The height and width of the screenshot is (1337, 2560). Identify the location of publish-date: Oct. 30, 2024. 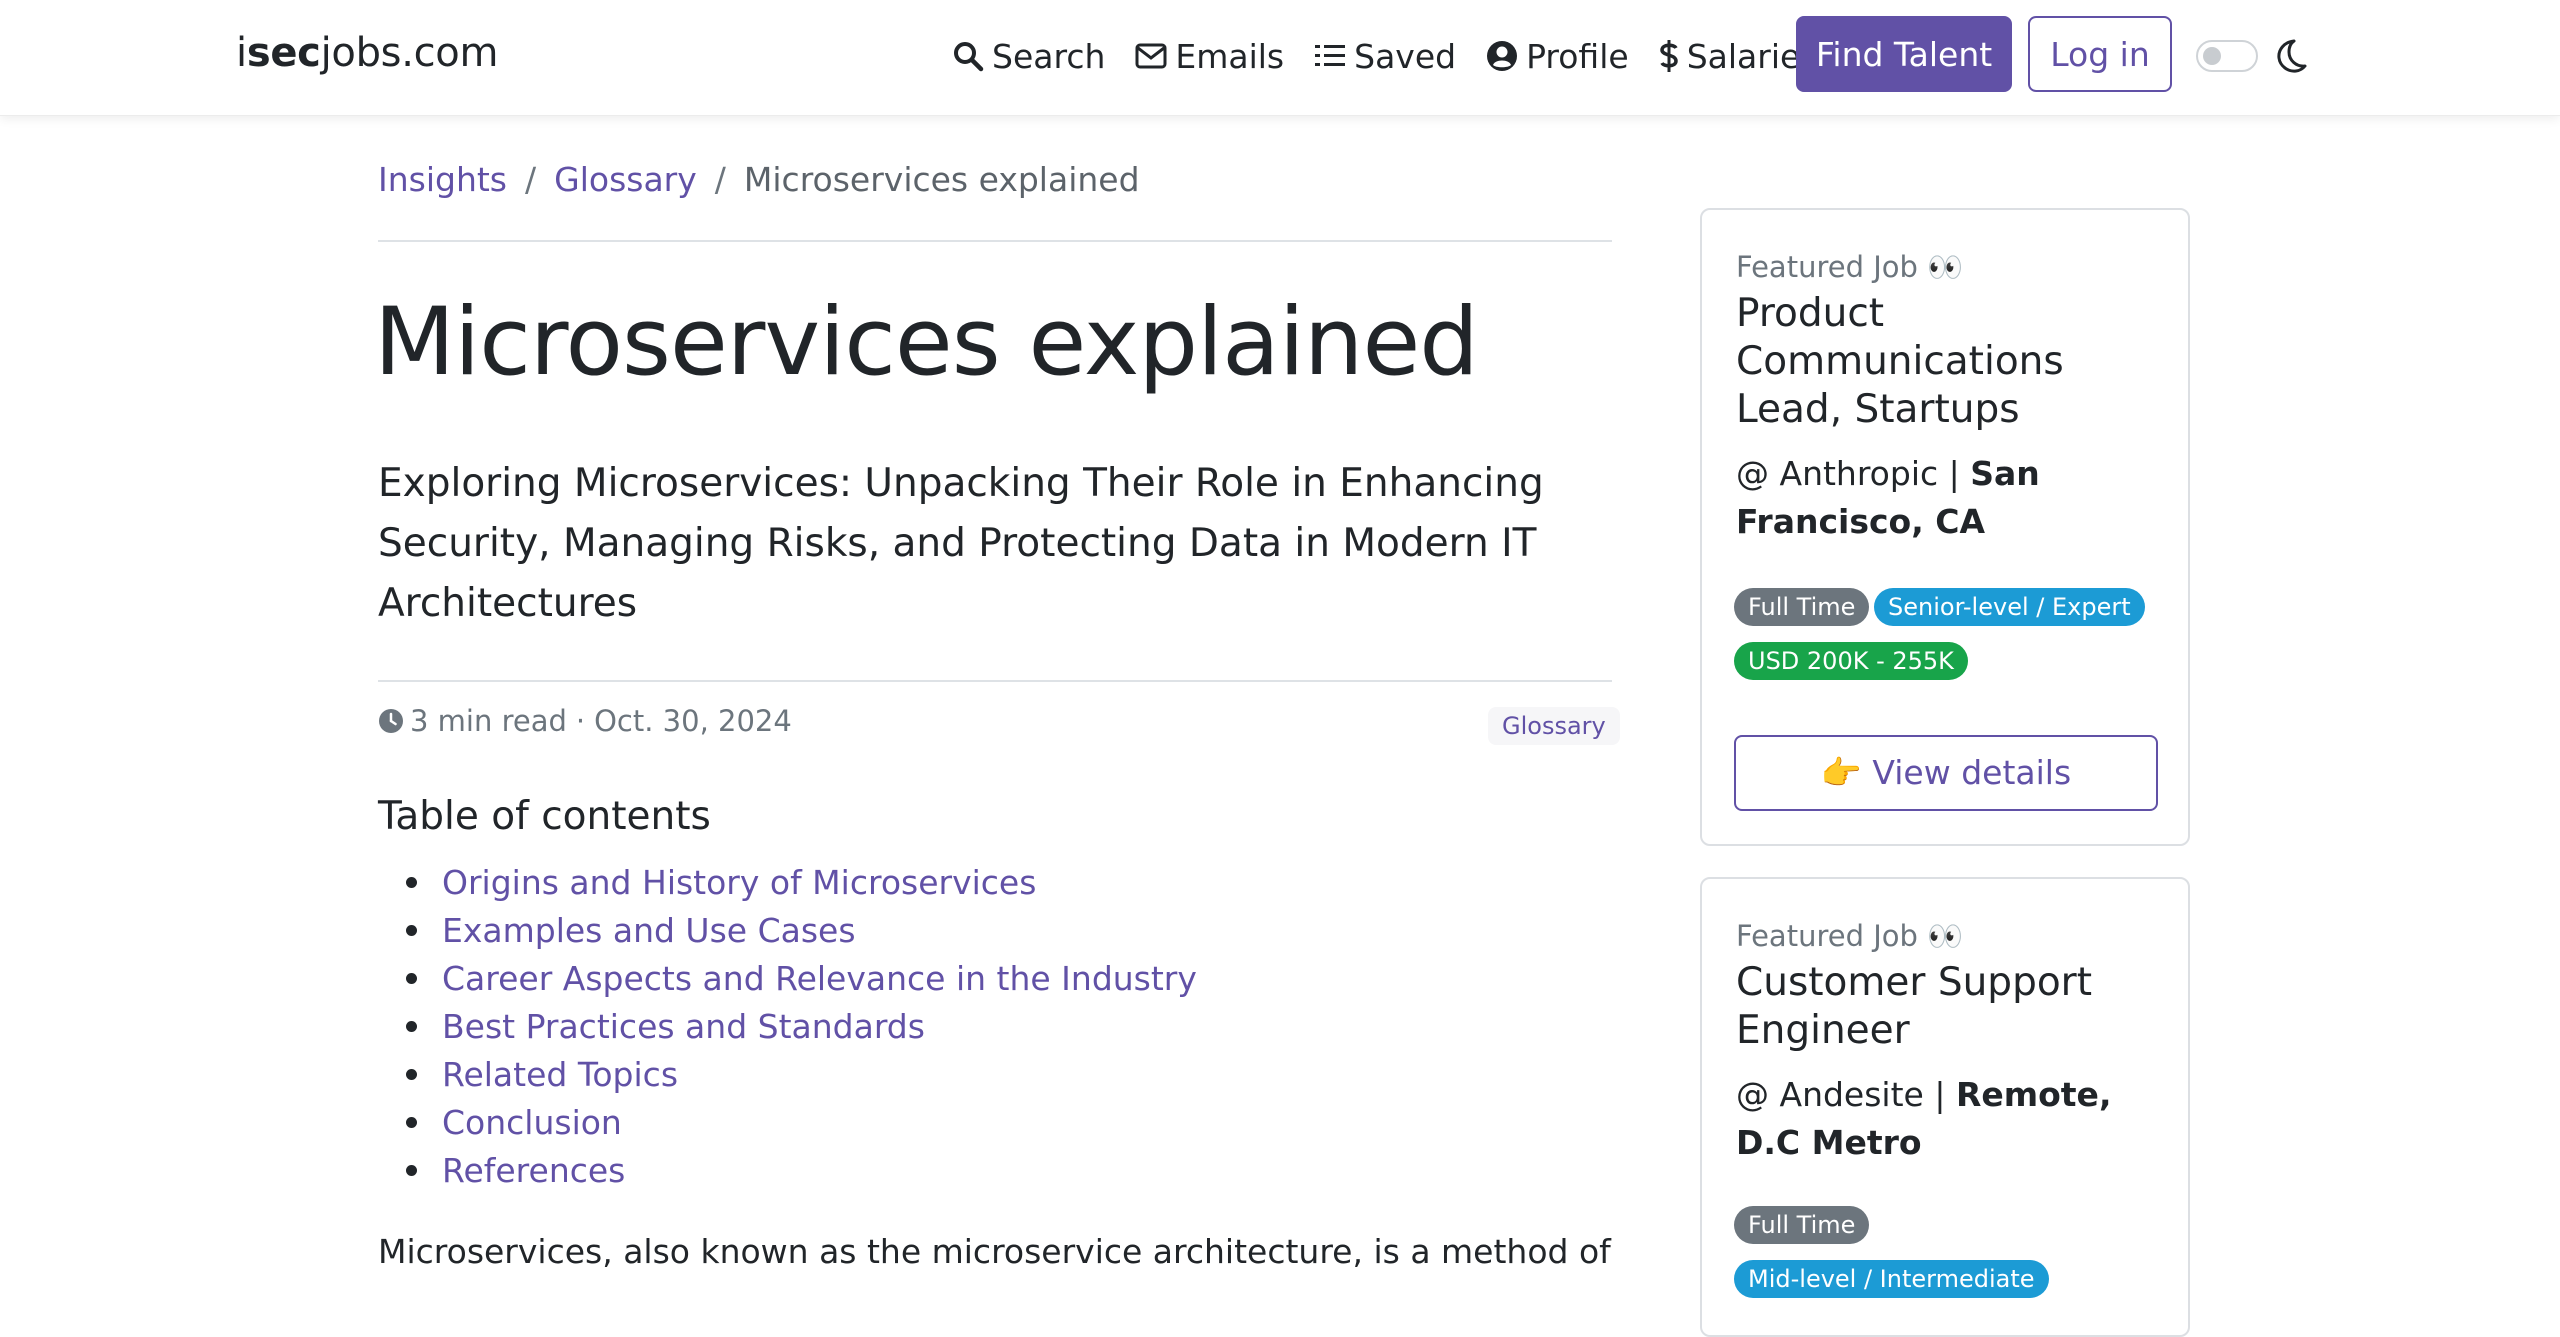
(693, 721).